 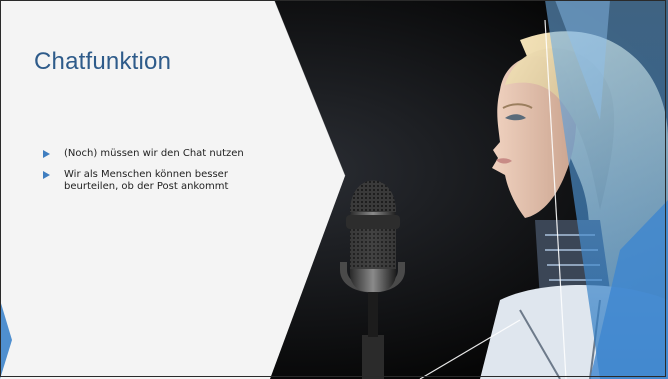 I want to click on slide-title: Chatfunktion, so click(x=103, y=61).